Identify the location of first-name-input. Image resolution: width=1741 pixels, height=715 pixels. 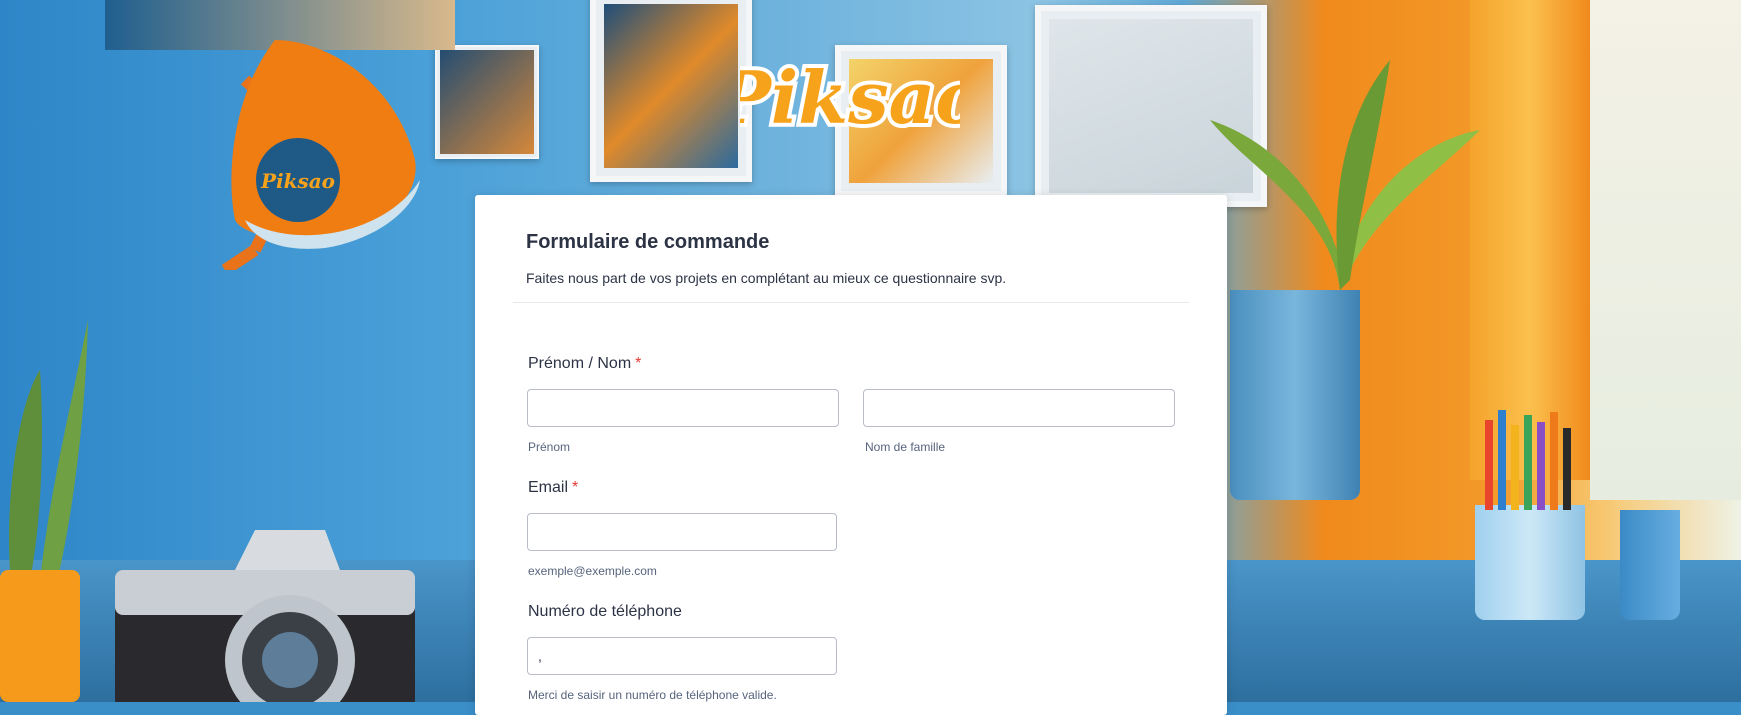
(683, 408).